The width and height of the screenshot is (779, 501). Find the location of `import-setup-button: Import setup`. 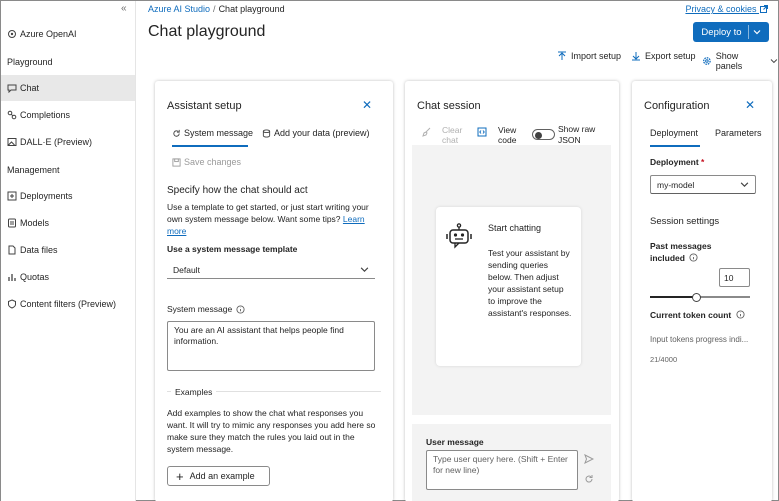

import-setup-button: Import setup is located at coordinates (589, 56).